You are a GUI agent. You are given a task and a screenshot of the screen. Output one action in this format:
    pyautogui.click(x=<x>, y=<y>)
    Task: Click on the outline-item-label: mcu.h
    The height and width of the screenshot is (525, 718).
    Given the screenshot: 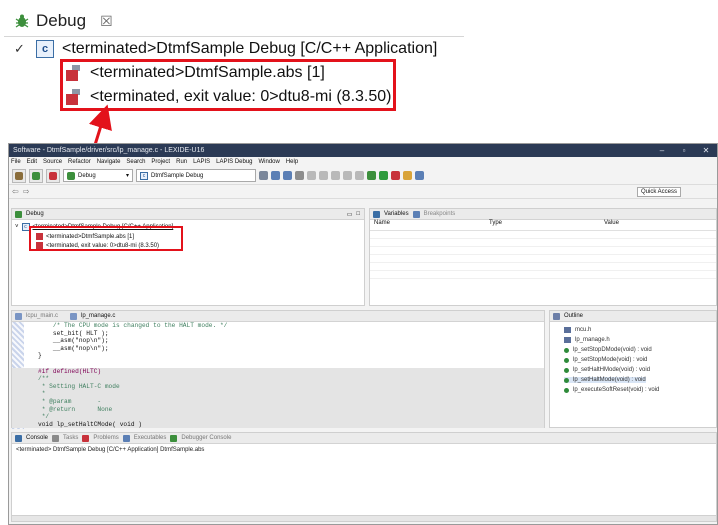 What is the action you would take?
    pyautogui.click(x=583, y=330)
    